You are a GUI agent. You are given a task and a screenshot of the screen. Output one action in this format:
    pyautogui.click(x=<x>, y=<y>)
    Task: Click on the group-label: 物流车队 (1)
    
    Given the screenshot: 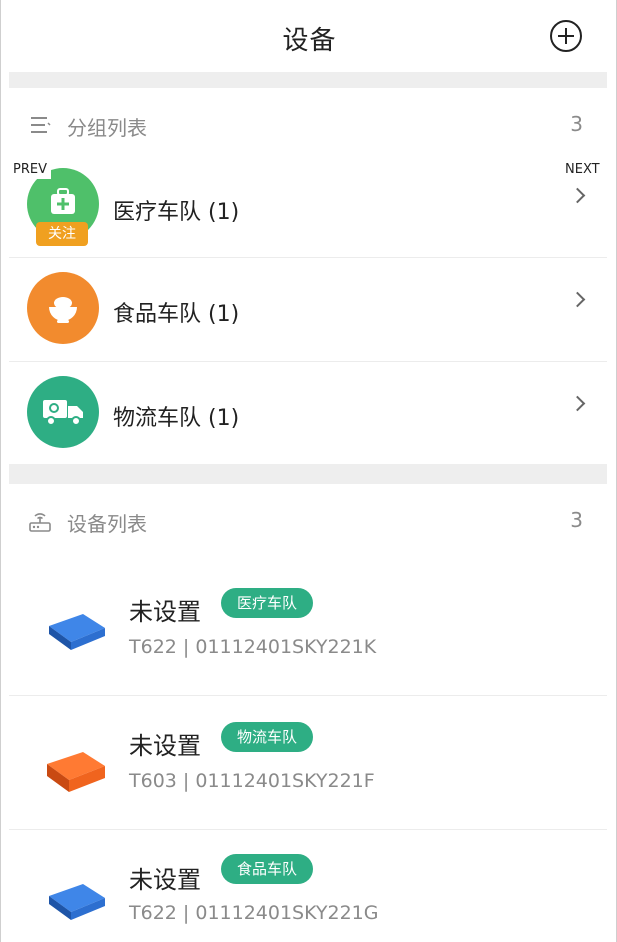 What is the action you would take?
    pyautogui.click(x=176, y=418)
    